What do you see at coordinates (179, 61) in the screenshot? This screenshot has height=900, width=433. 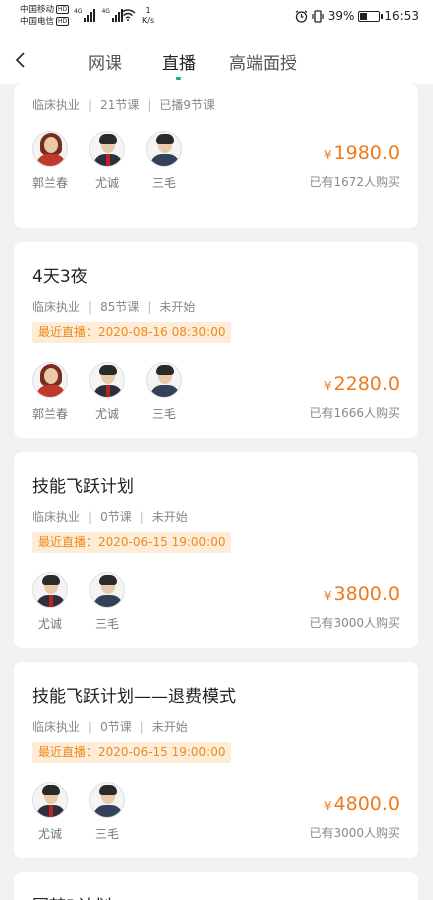 I see `tab-live: 直播` at bounding box center [179, 61].